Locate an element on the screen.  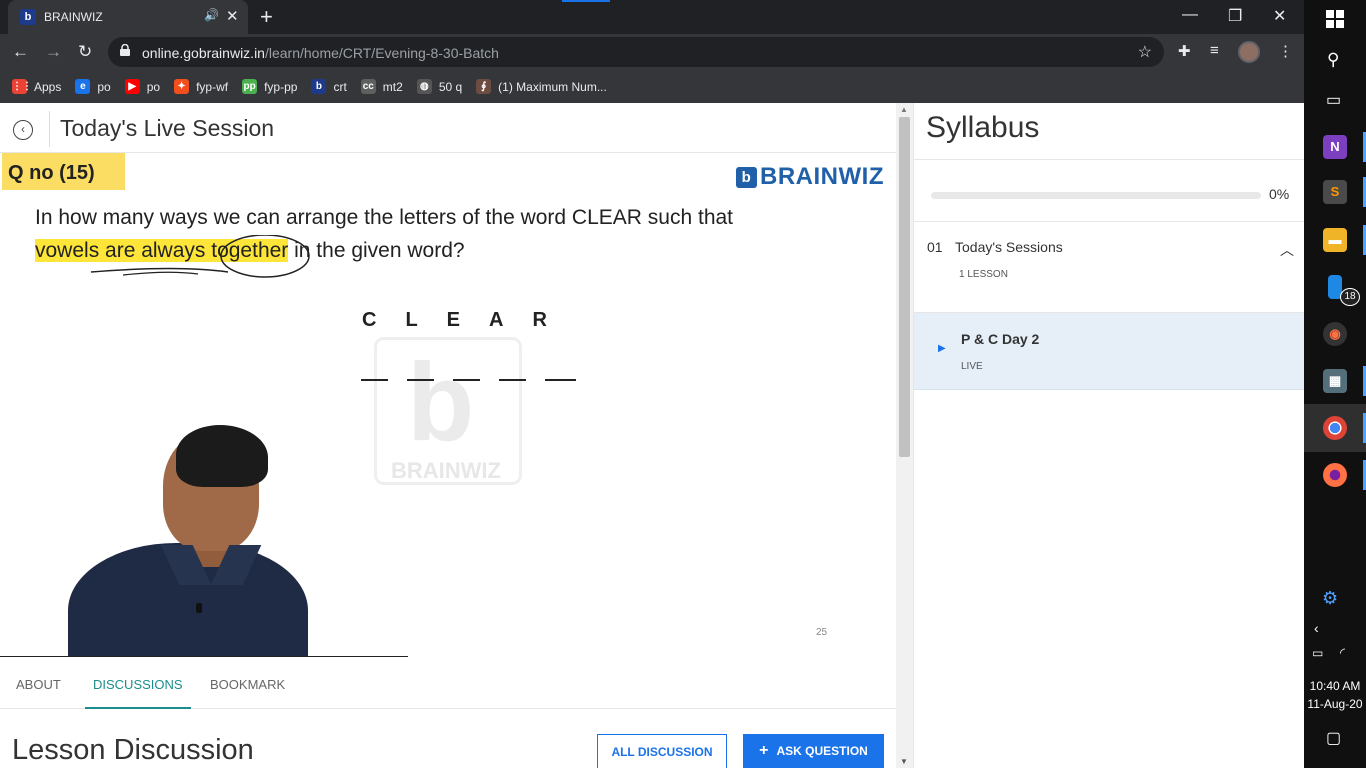
lapel-mic is located at coordinates (199, 608).